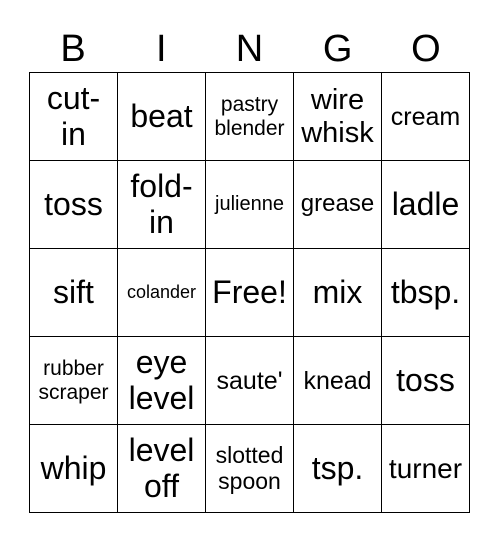  What do you see at coordinates (73, 49) in the screenshot?
I see `header-letter-b: B` at bounding box center [73, 49].